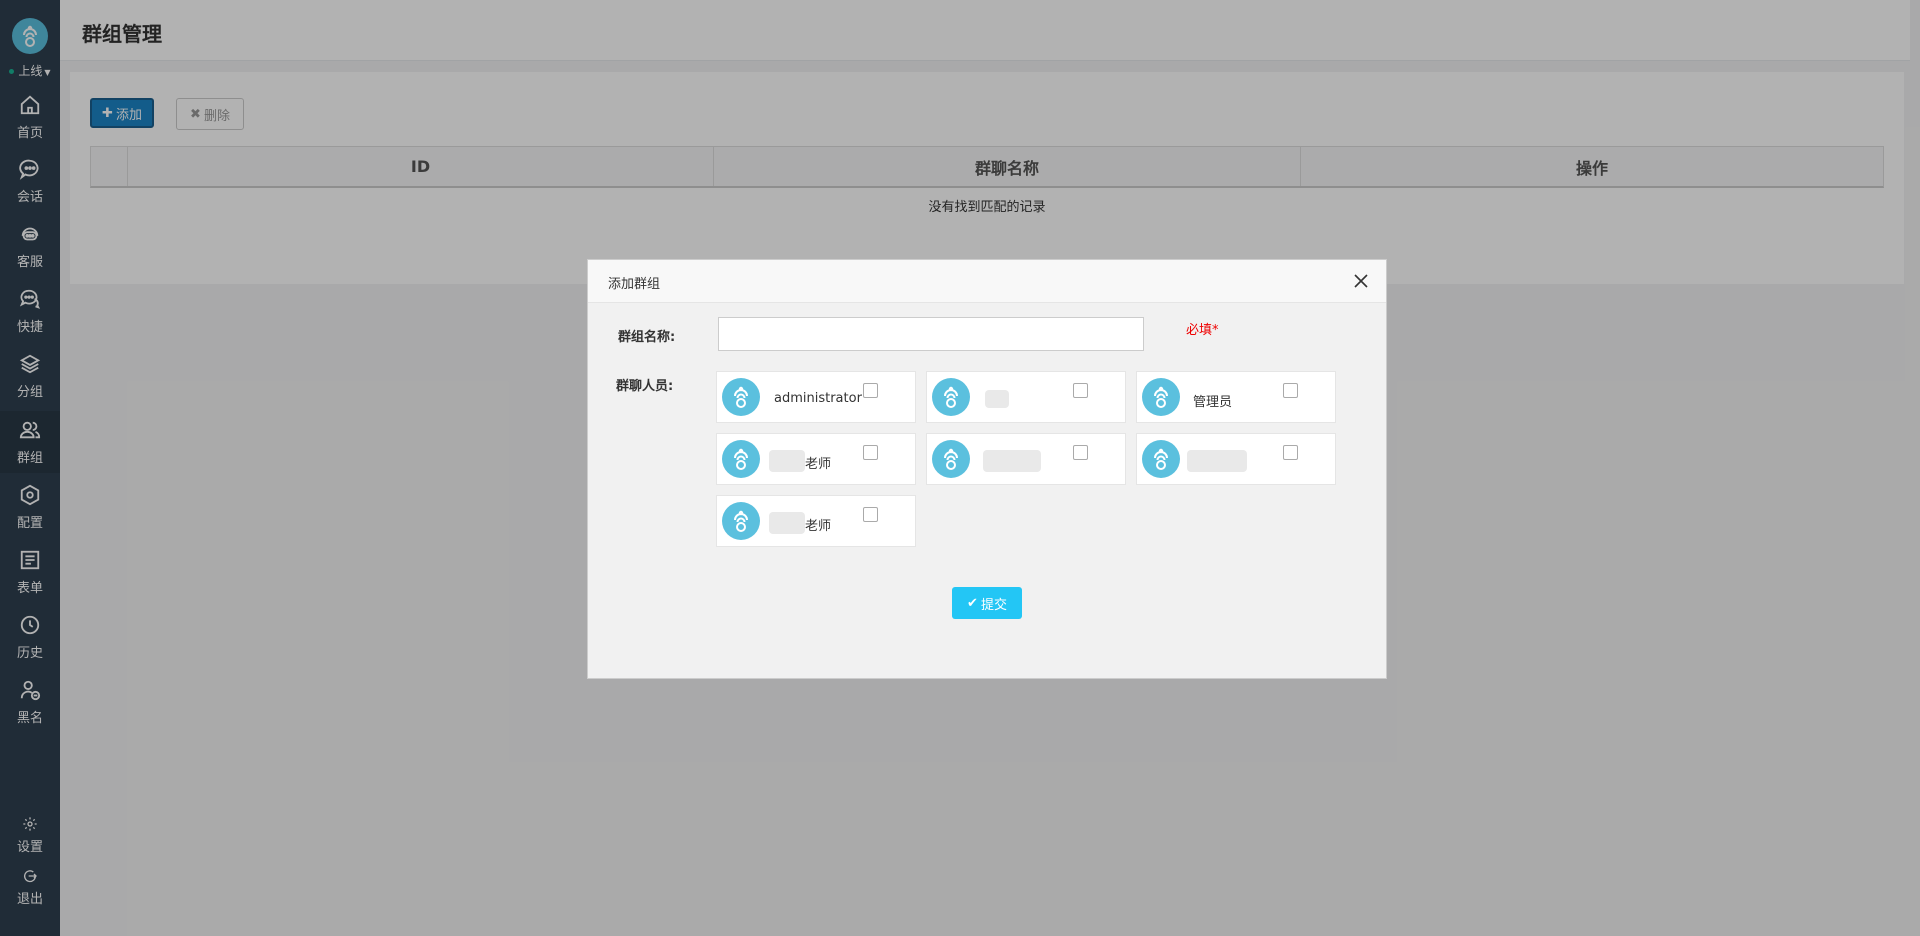 The image size is (1920, 936). Describe the element at coordinates (931, 334) in the screenshot. I see `group-name-input` at that location.